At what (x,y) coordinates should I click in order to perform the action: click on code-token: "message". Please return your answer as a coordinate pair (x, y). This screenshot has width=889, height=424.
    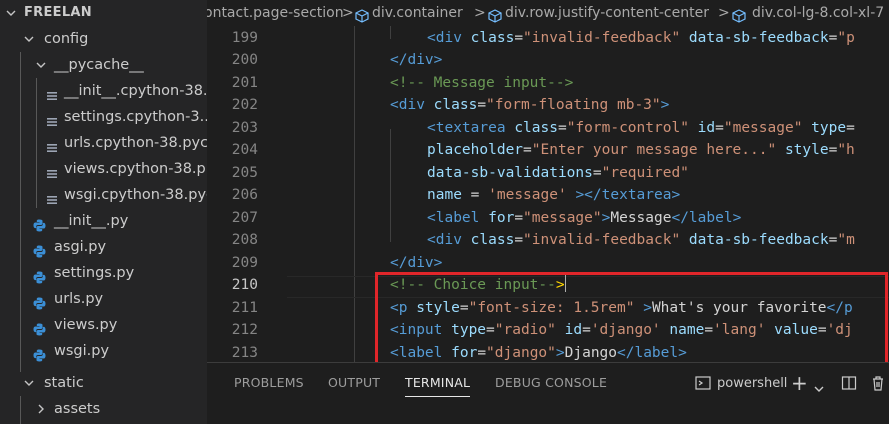
    Looking at the image, I should click on (763, 127).